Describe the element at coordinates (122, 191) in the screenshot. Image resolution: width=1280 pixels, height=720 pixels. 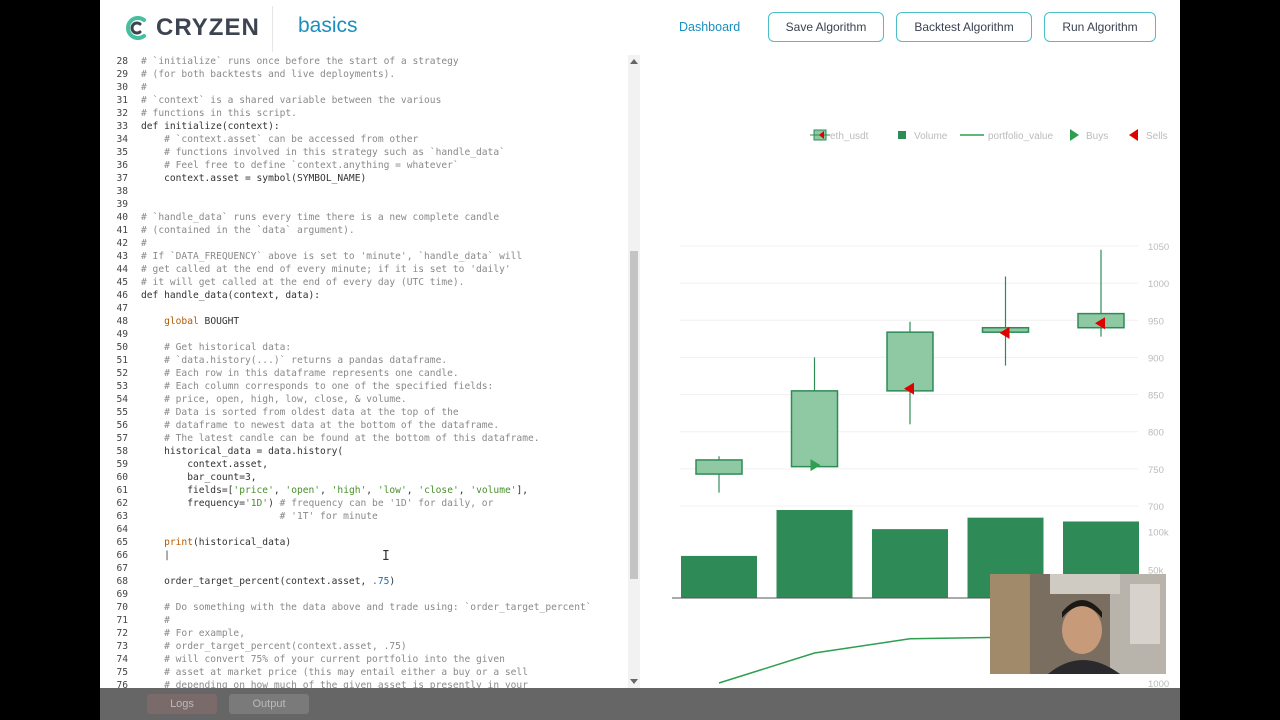
I see `line-number: 38` at that location.